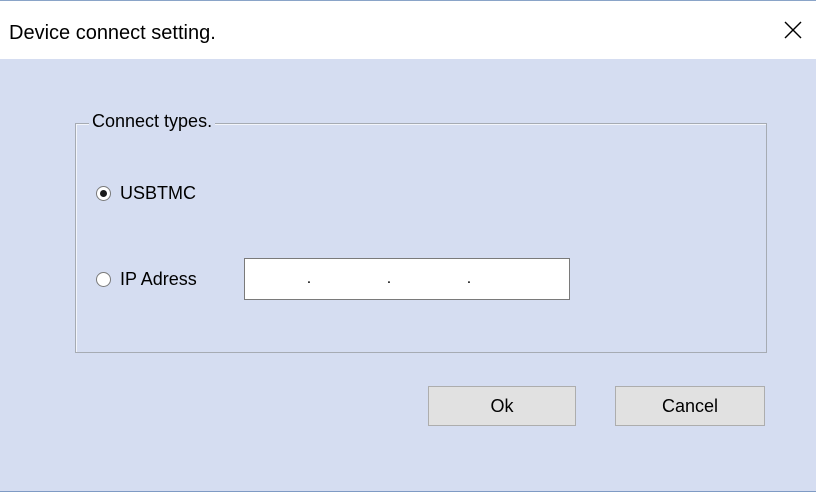  What do you see at coordinates (103, 193) in the screenshot?
I see `radio-button-checked` at bounding box center [103, 193].